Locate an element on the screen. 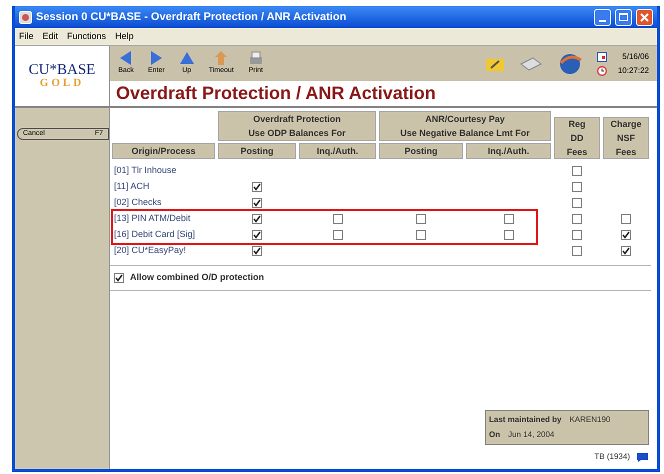 This screenshot has height=474, width=664. menu-item: Functions is located at coordinates (86, 37).